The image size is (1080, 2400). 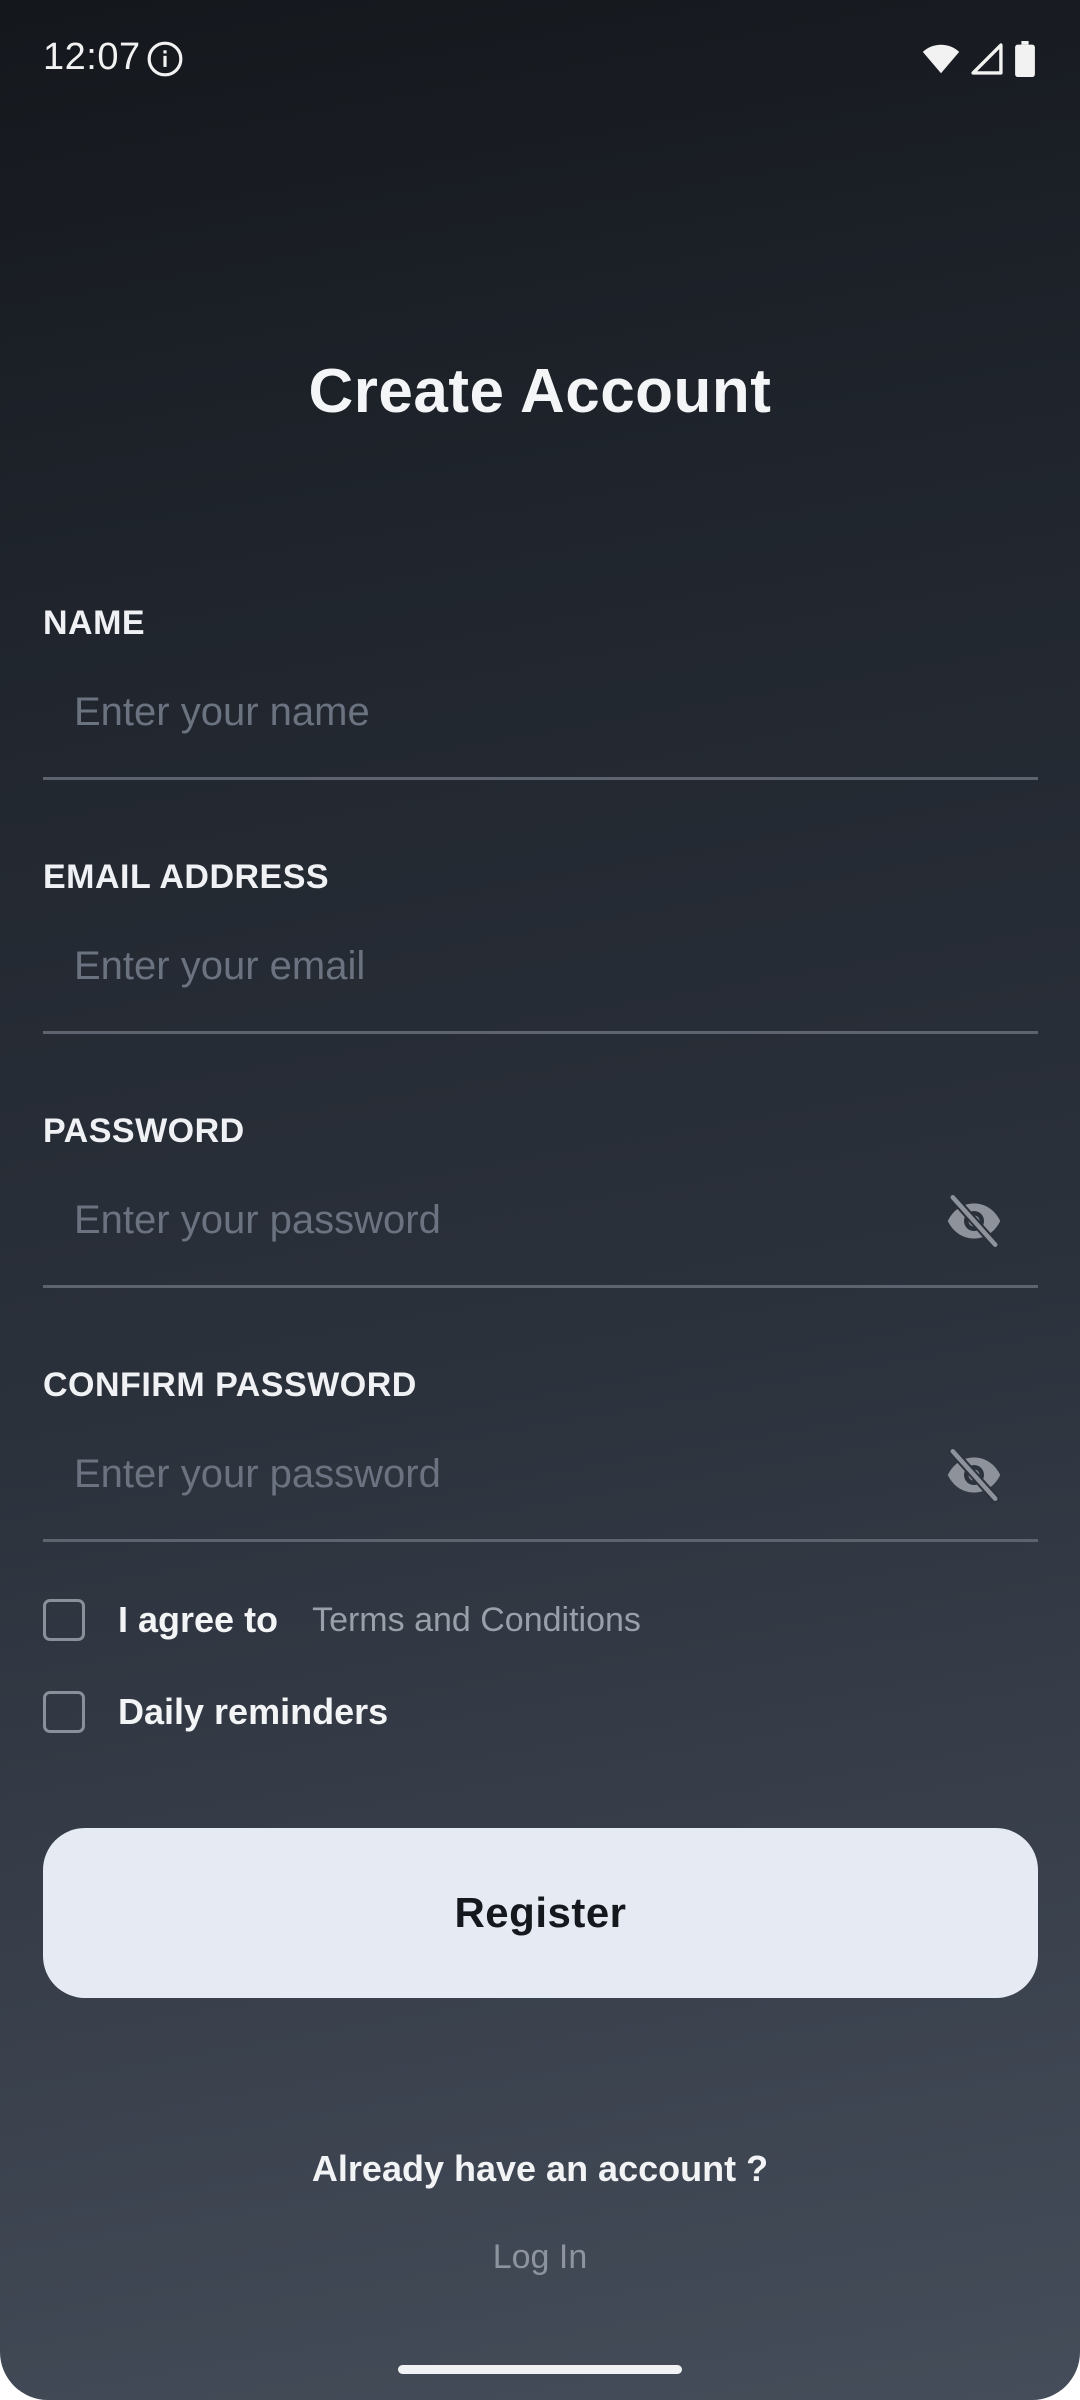 What do you see at coordinates (540, 60) in the screenshot?
I see `status-bar: 12:07` at bounding box center [540, 60].